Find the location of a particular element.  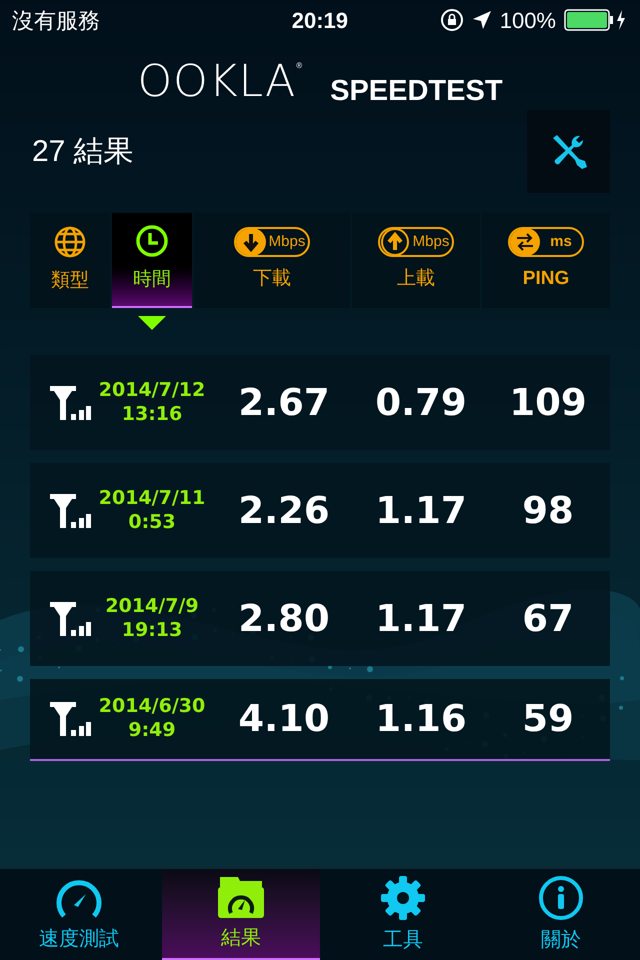

download-speed: 4.10 is located at coordinates (284, 719).